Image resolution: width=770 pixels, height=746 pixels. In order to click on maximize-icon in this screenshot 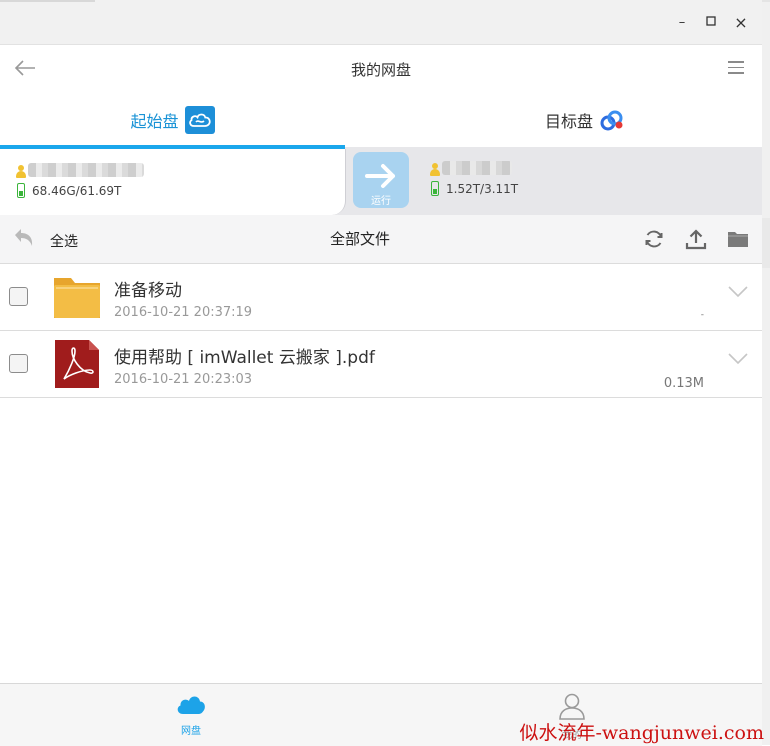, I will do `click(711, 21)`.